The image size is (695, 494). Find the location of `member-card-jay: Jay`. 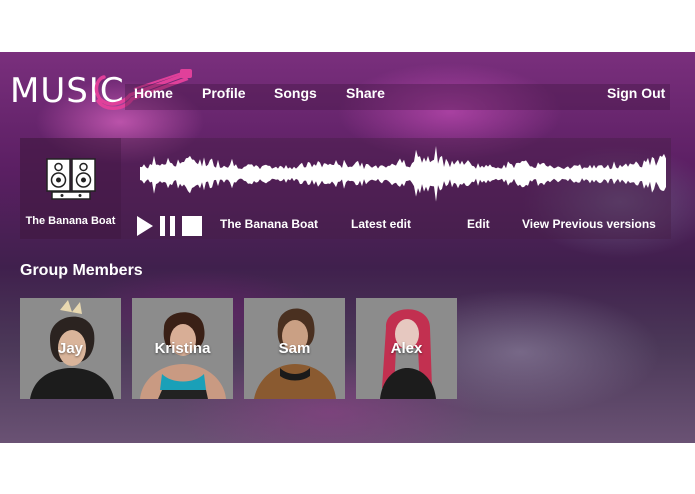

member-card-jay: Jay is located at coordinates (70, 348).